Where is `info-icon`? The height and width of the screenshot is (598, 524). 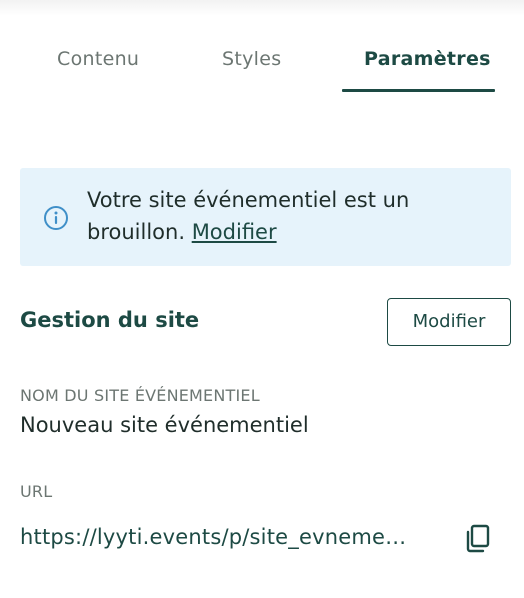
info-icon is located at coordinates (56, 218).